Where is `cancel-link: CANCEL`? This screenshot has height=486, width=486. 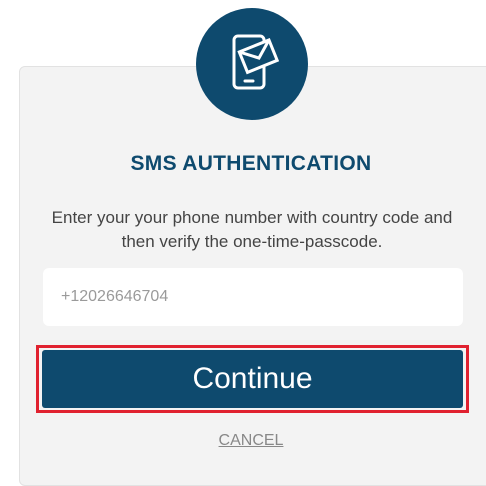
cancel-link: CANCEL is located at coordinates (243, 441).